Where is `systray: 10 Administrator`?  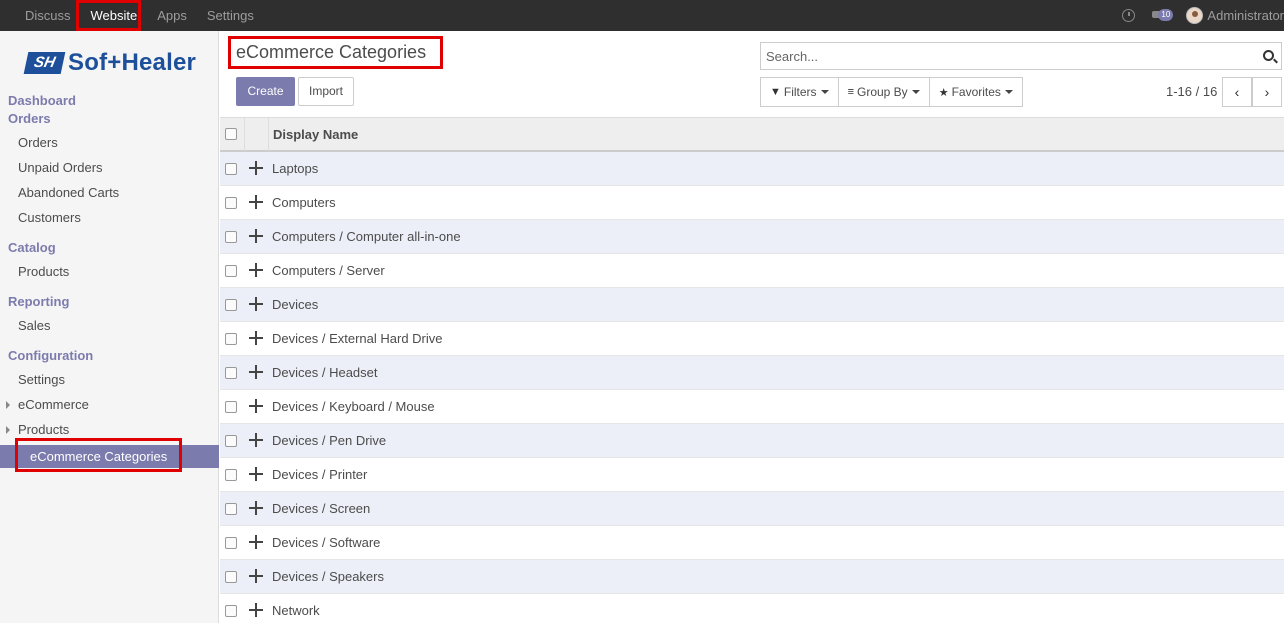
systray: 10 Administrator is located at coordinates (1203, 15).